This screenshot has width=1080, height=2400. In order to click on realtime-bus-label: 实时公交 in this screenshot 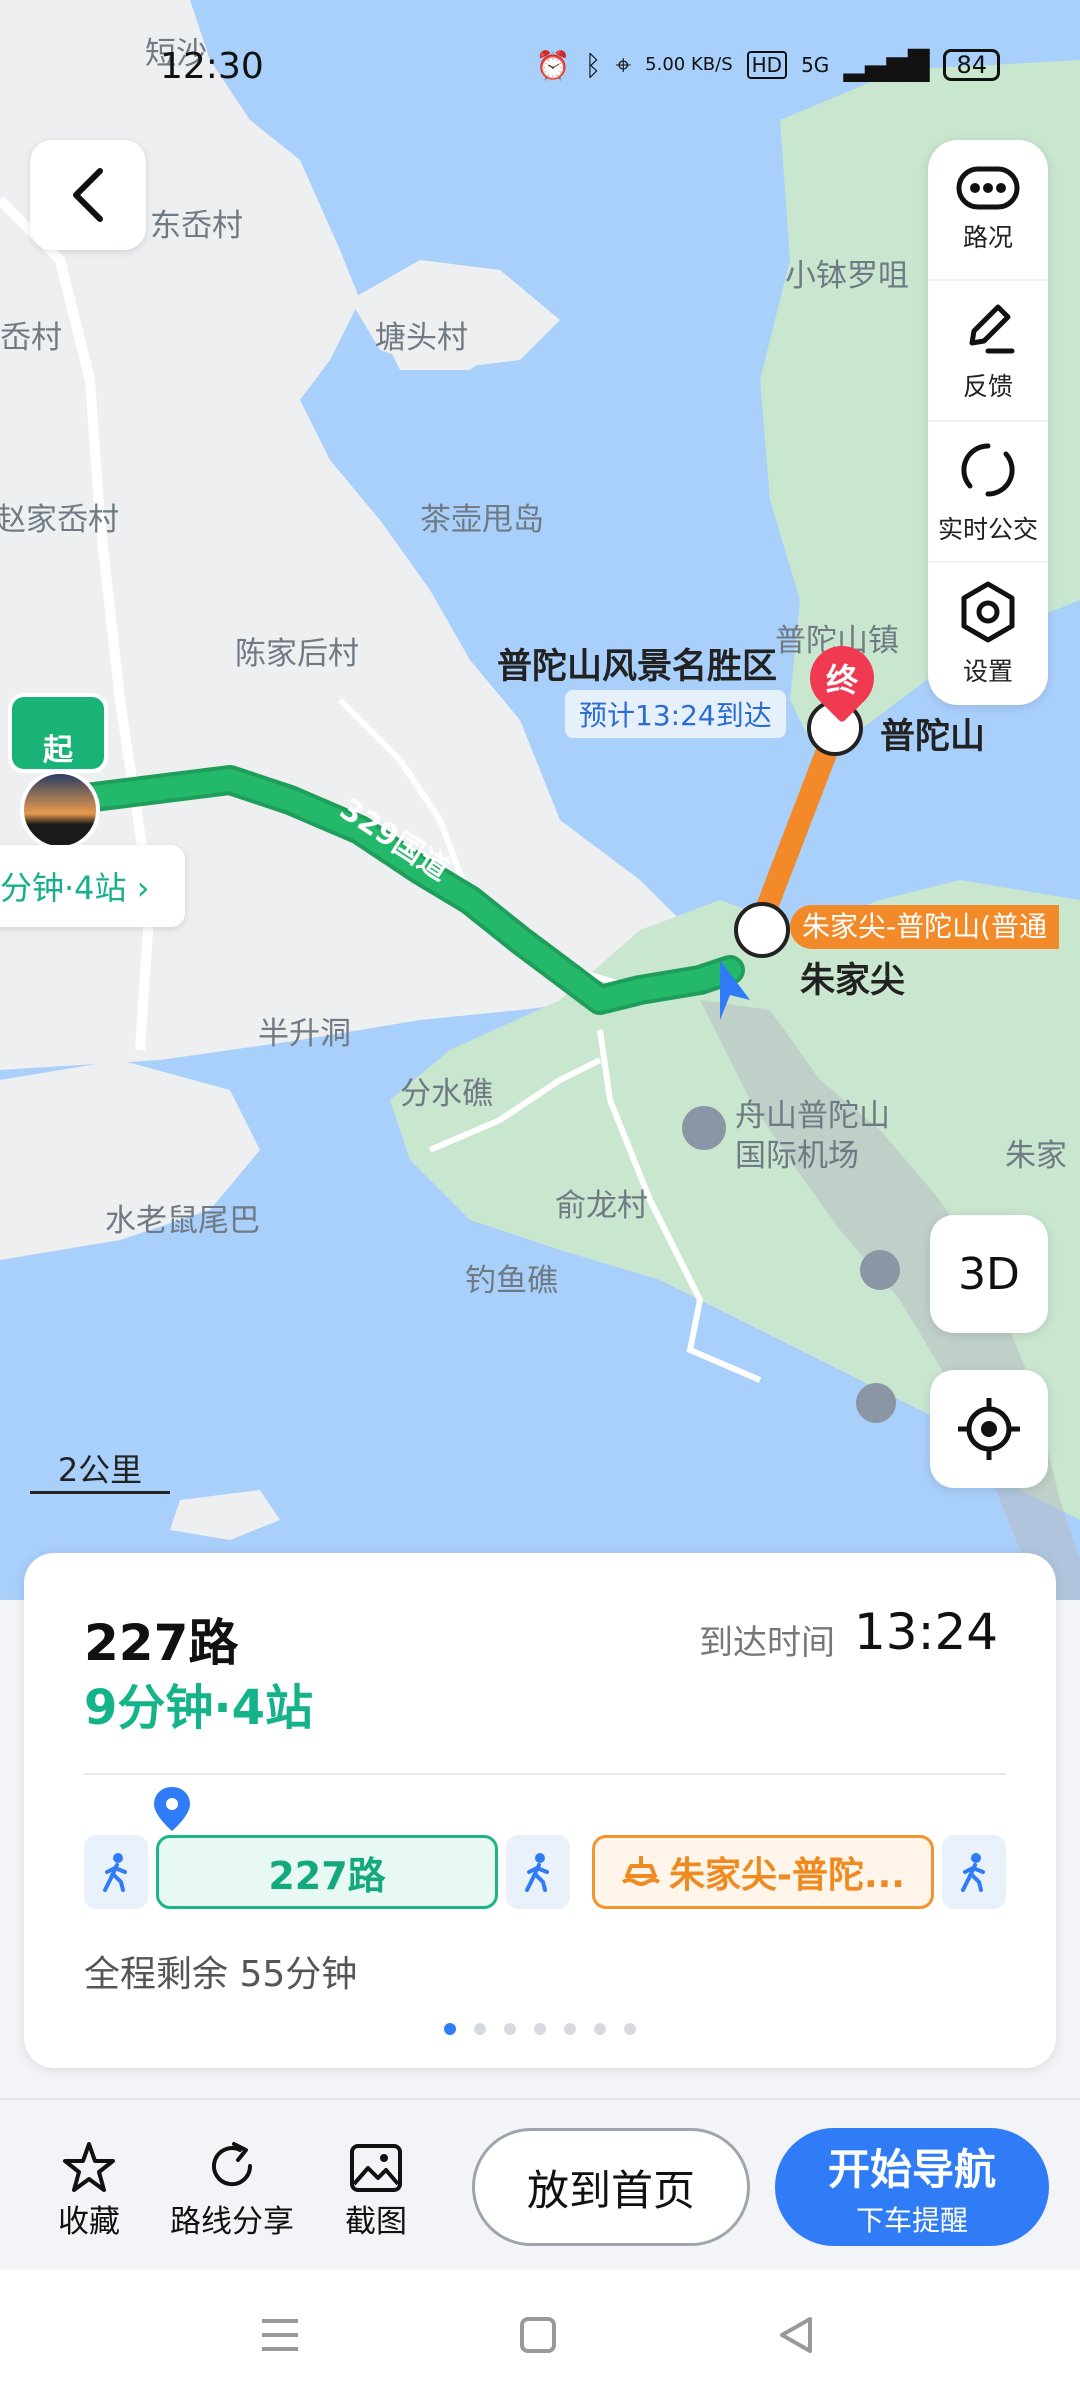, I will do `click(987, 529)`.